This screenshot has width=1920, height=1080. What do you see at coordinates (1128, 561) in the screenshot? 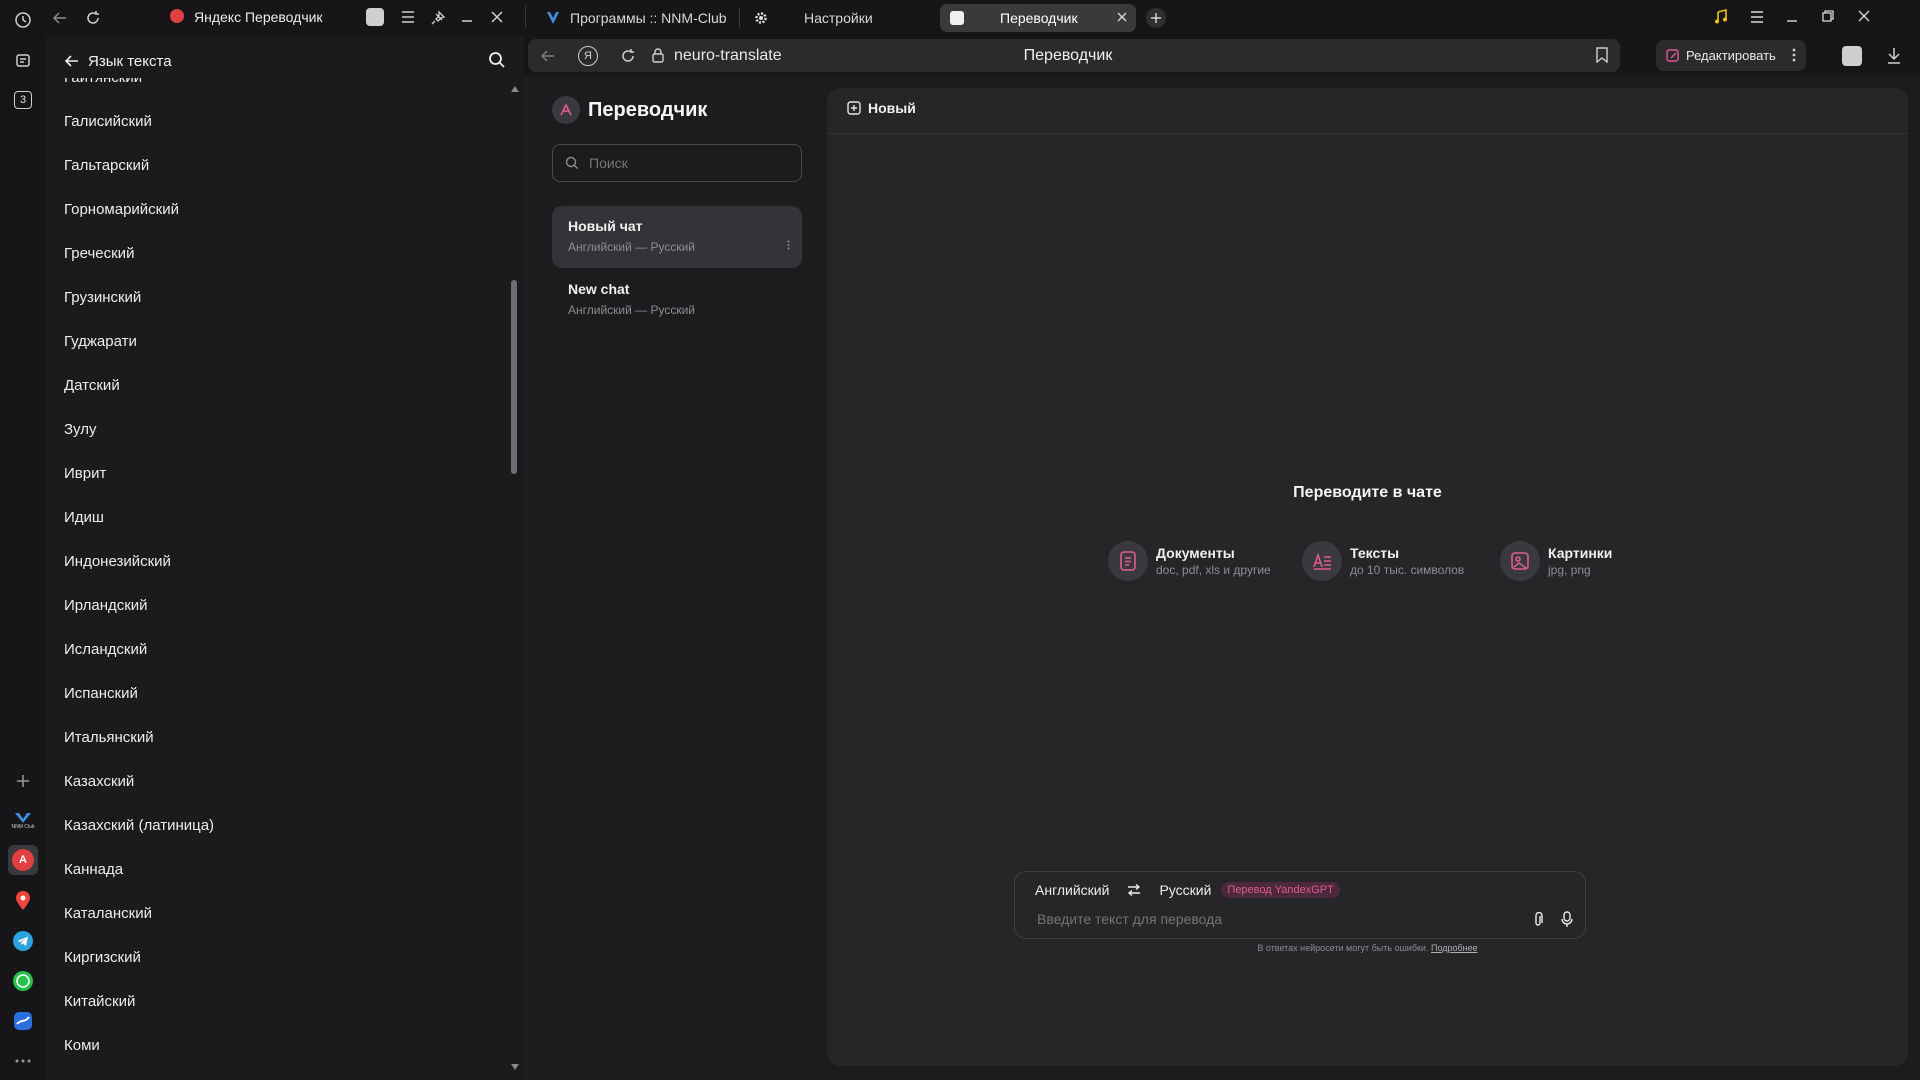
I see `document-icon` at bounding box center [1128, 561].